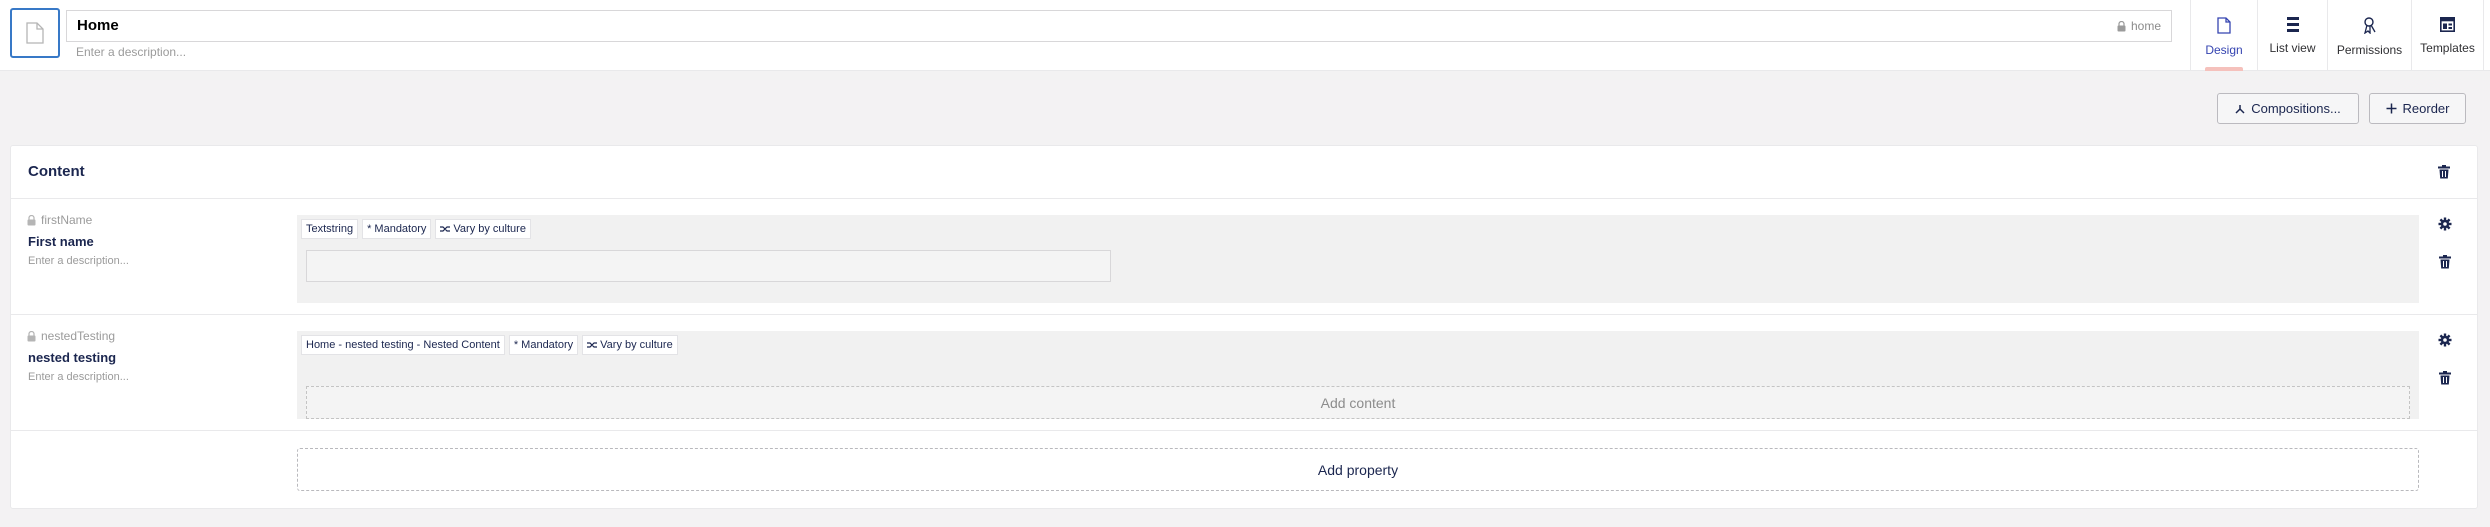 This screenshot has width=2490, height=527. I want to click on property-name: nested testing, so click(72, 357).